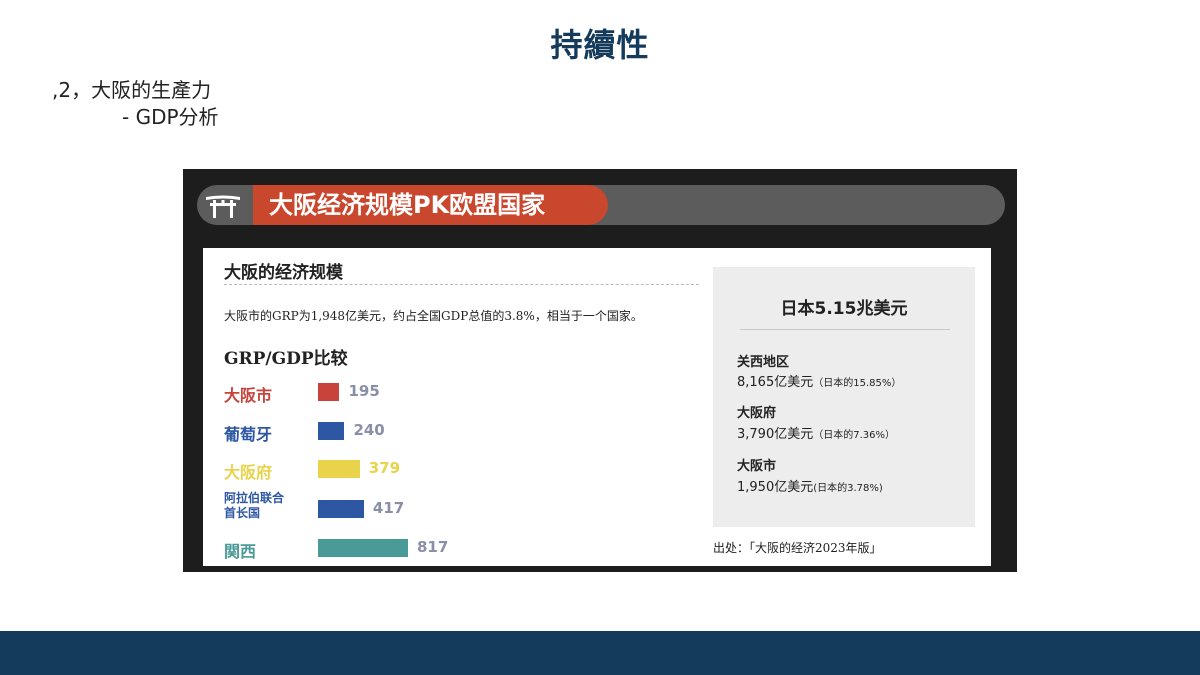 The height and width of the screenshot is (675, 1200). What do you see at coordinates (433, 316) in the screenshot?
I see `description-text: 大阪市的GRP为1,948亿美元，约占全国GDP总值的3.8%，相当于一个国家。` at bounding box center [433, 316].